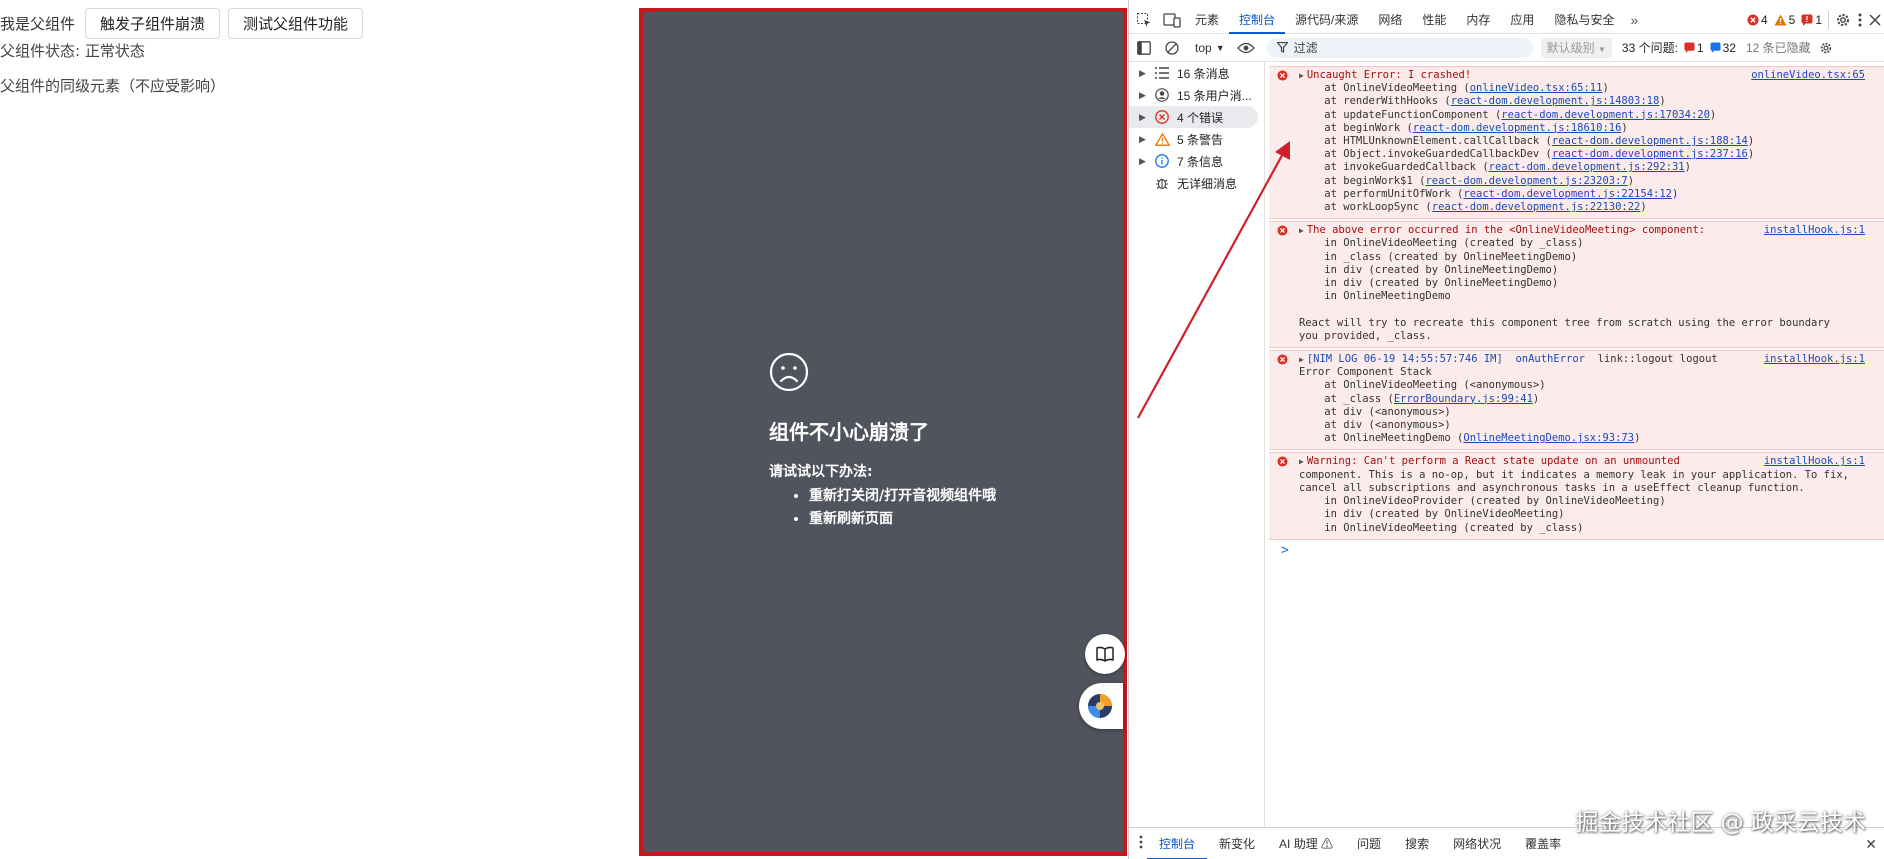 The image size is (1884, 859). Describe the element at coordinates (1434, 20) in the screenshot. I see `tab-performance: 性能` at that location.